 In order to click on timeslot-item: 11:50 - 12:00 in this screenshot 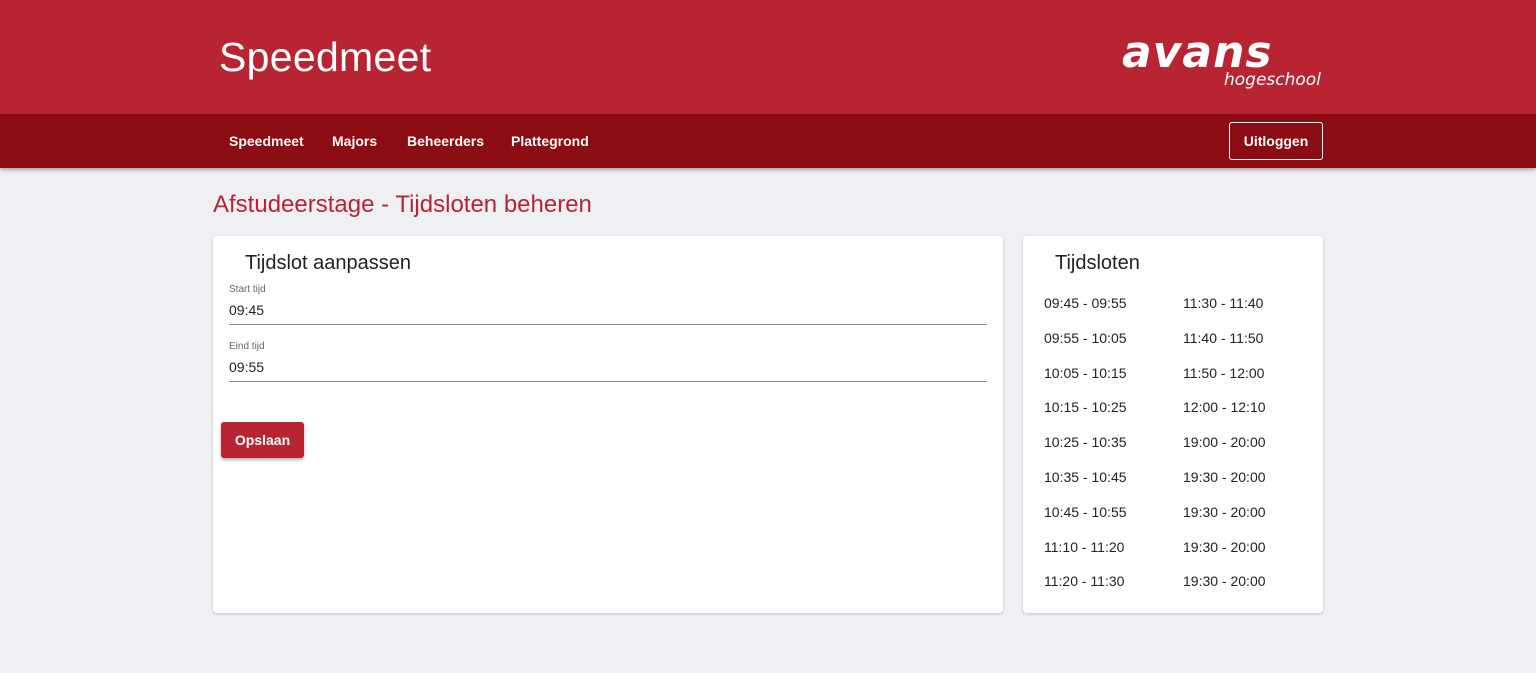, I will do `click(1224, 381)`.